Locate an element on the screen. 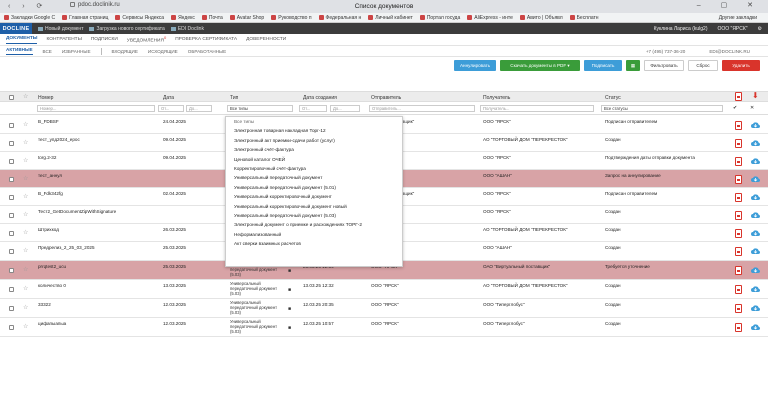 This screenshot has width=768, height=405. doc-number: В_Fdk342fg is located at coordinates (50, 194).